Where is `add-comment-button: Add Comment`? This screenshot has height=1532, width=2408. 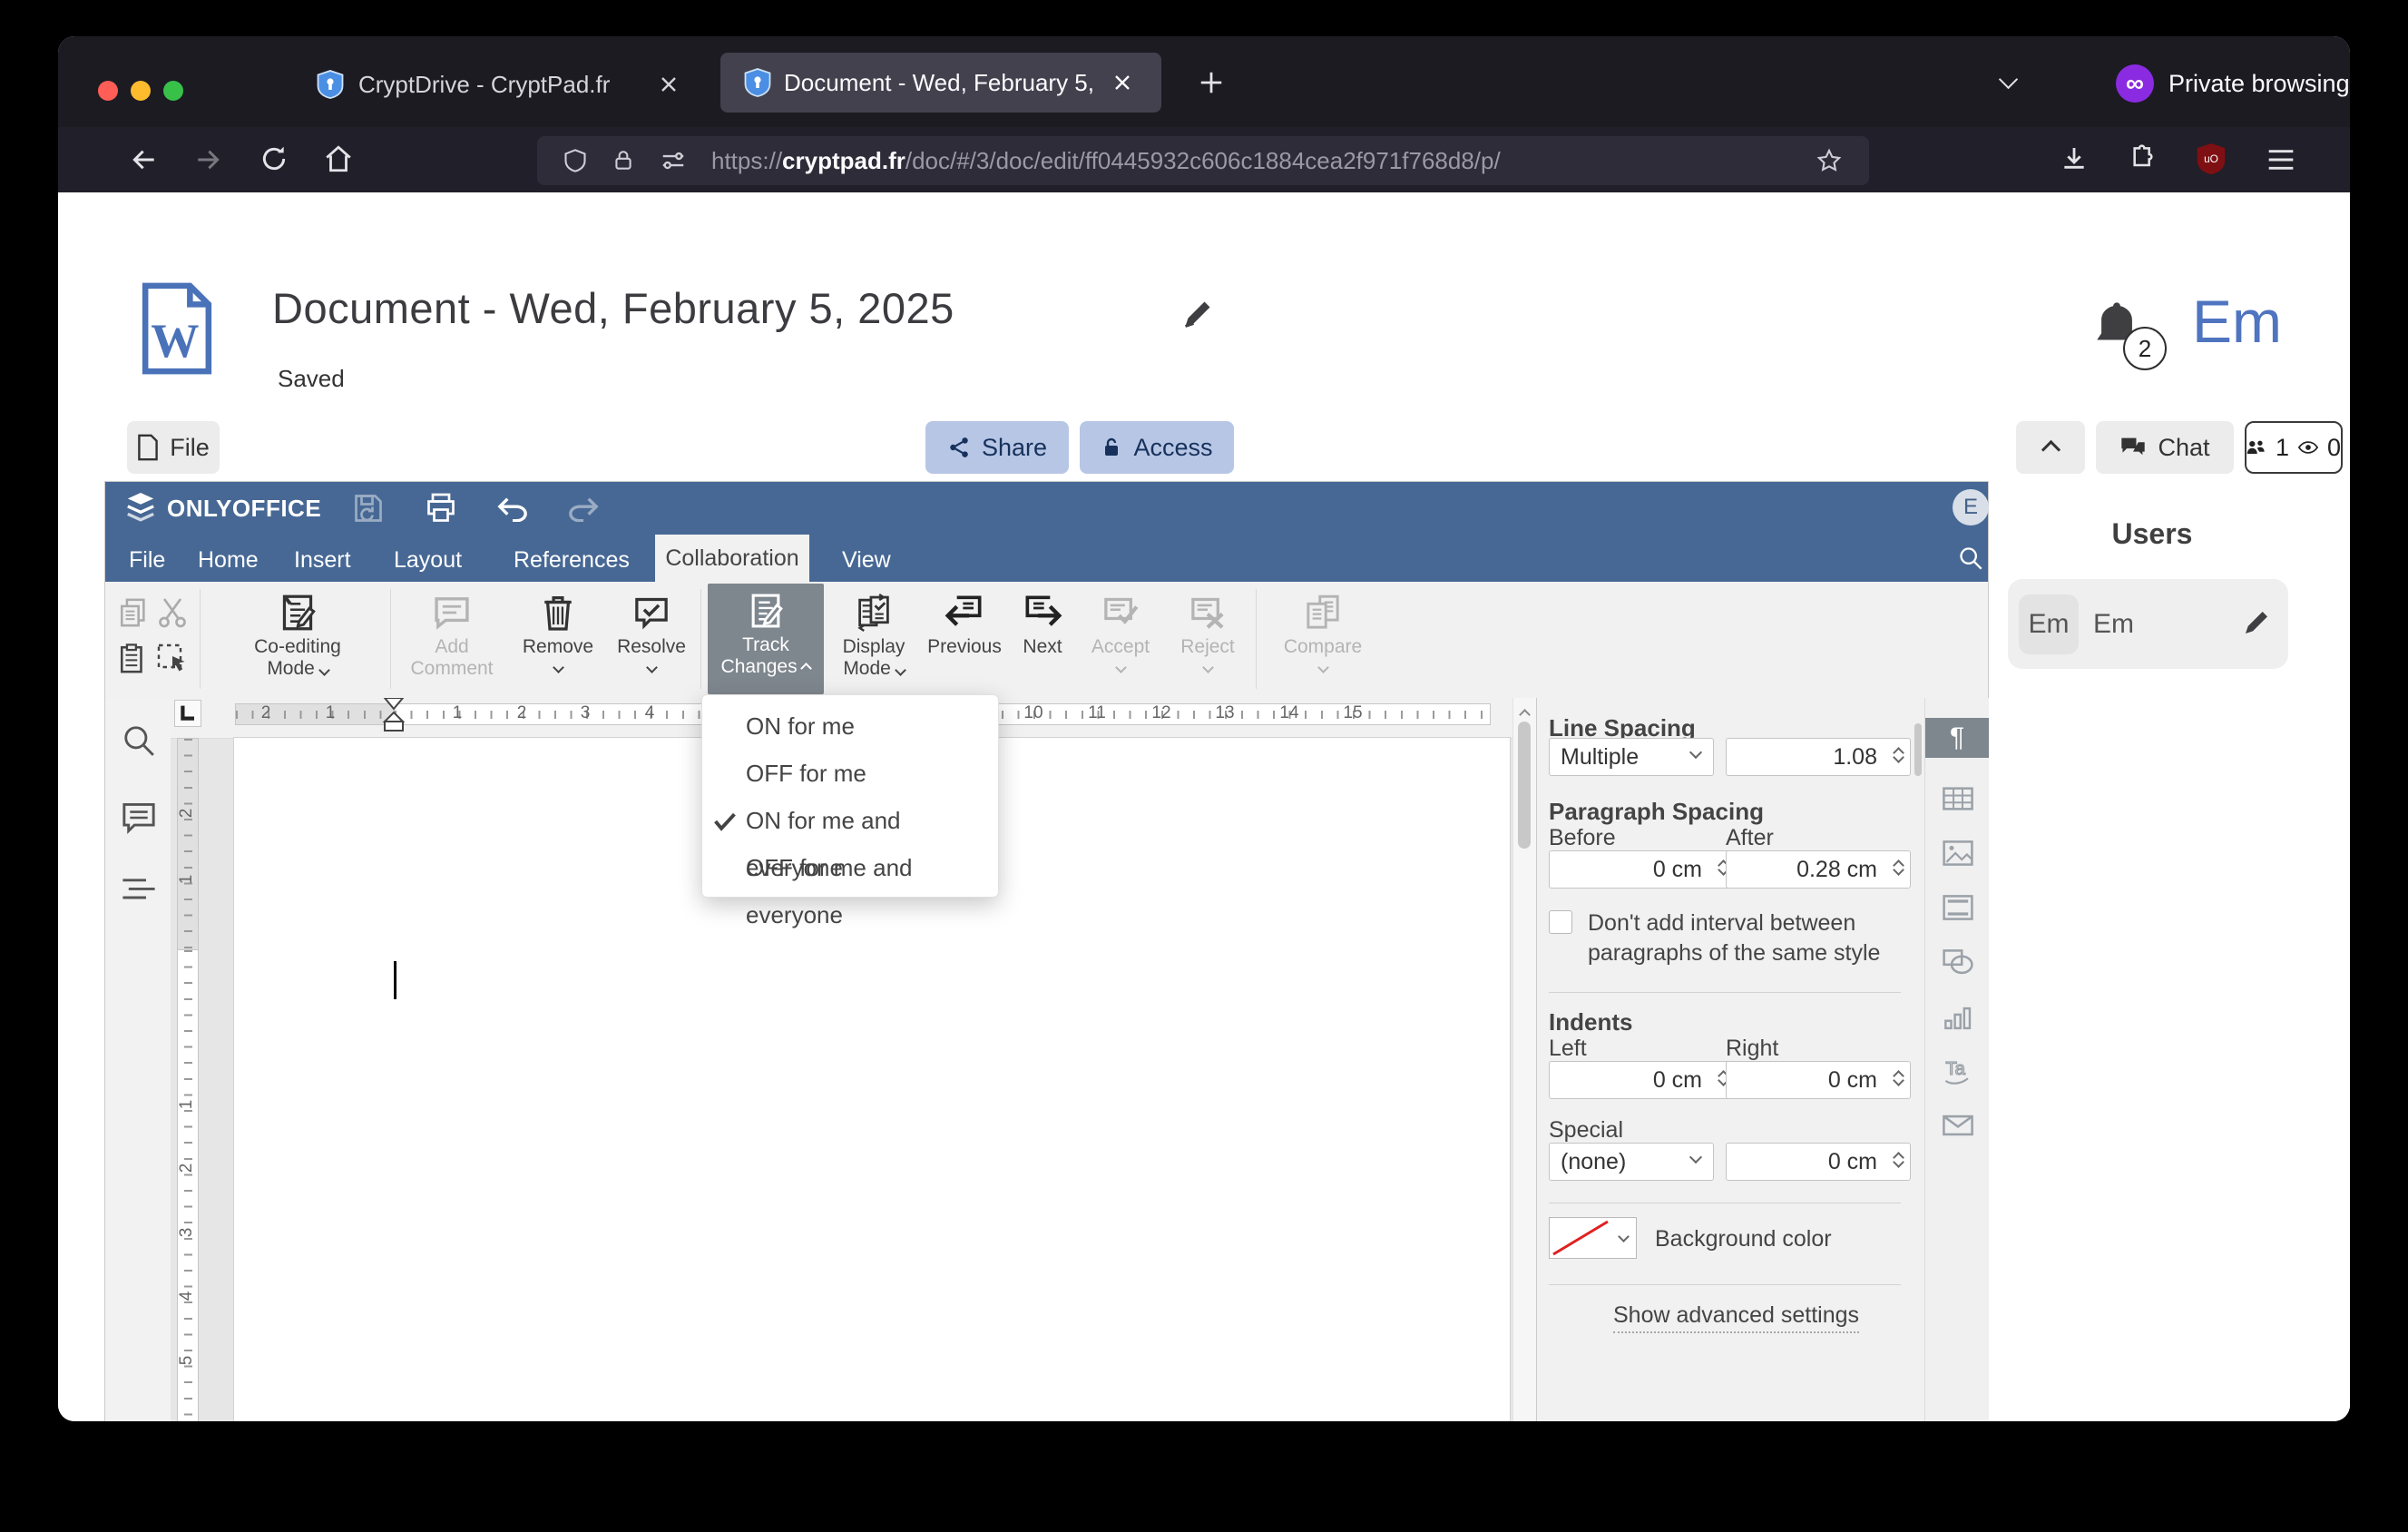
add-comment-button: Add Comment is located at coordinates (452, 632).